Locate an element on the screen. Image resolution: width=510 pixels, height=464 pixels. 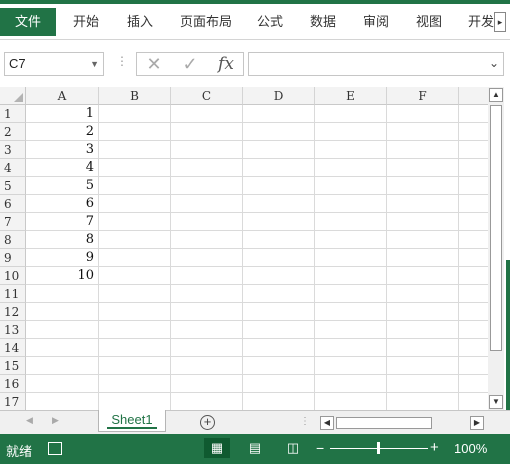
horizontal-scrollbar: ◀ ▶ is located at coordinates (402, 423).